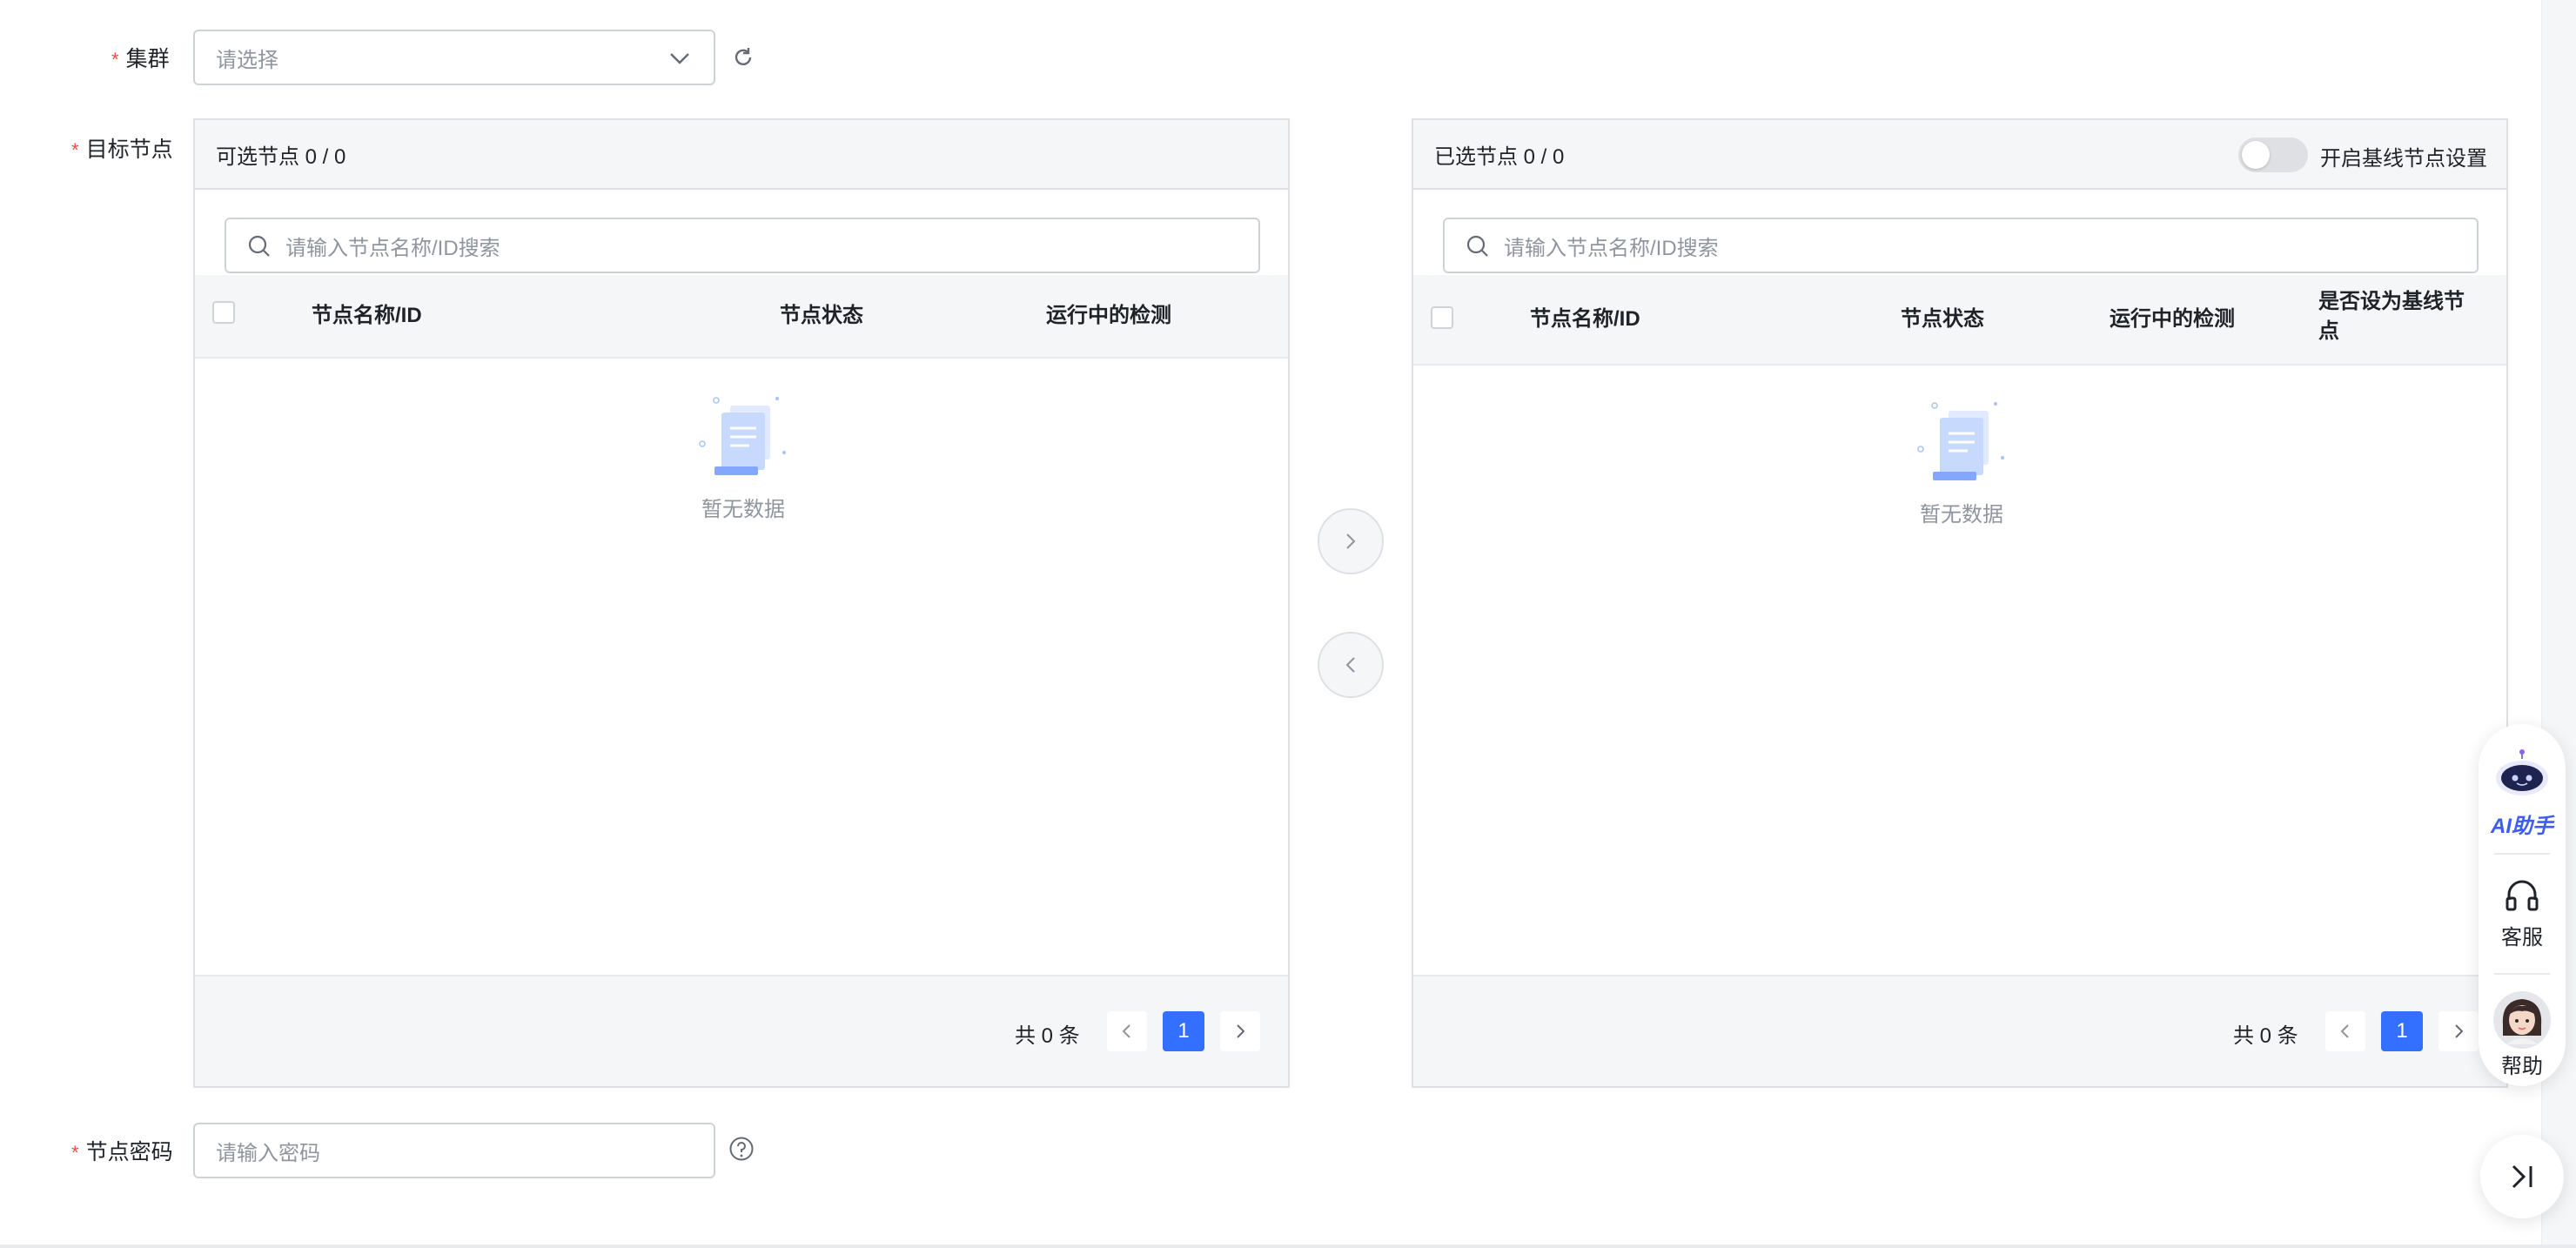 This screenshot has height=1248, width=2576. I want to click on target-nodes-label: * 目标节点, so click(122, 148).